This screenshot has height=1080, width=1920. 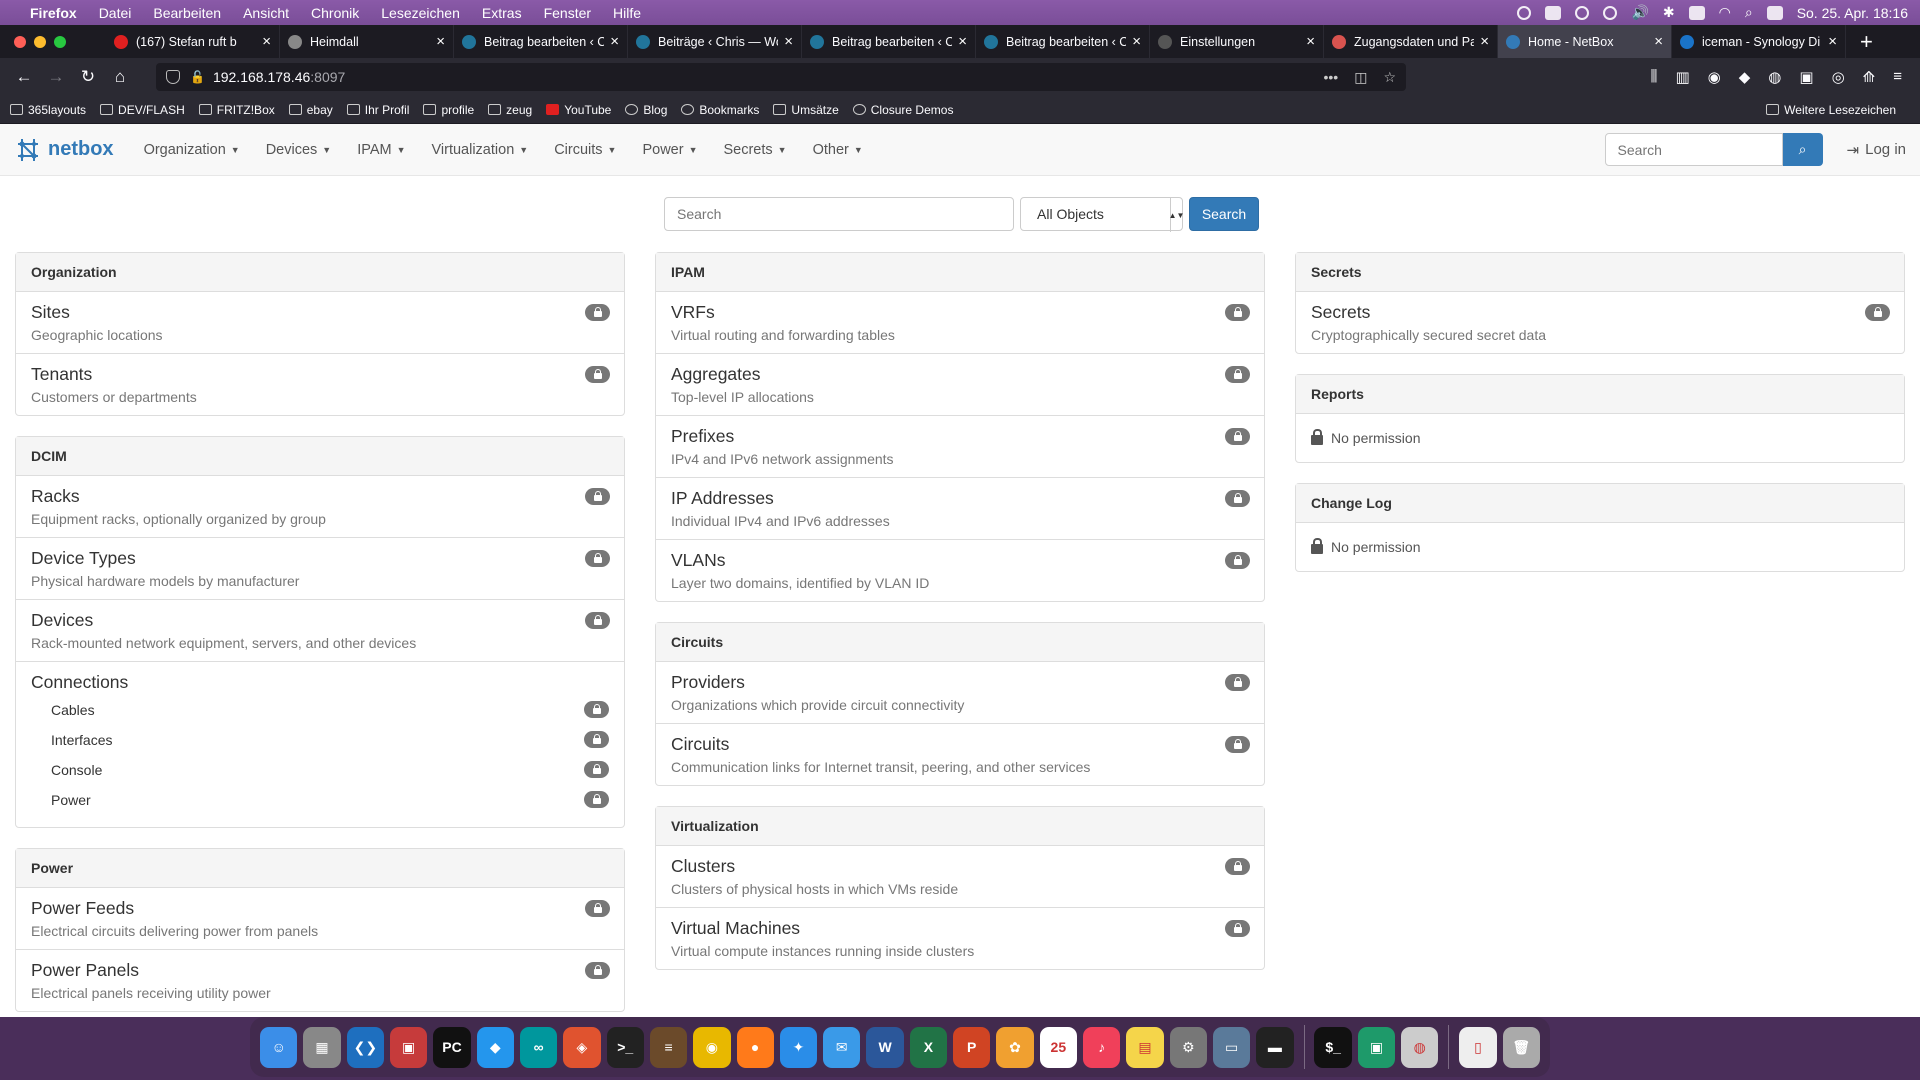 I want to click on netbox-logo: netbox, so click(x=64, y=150).